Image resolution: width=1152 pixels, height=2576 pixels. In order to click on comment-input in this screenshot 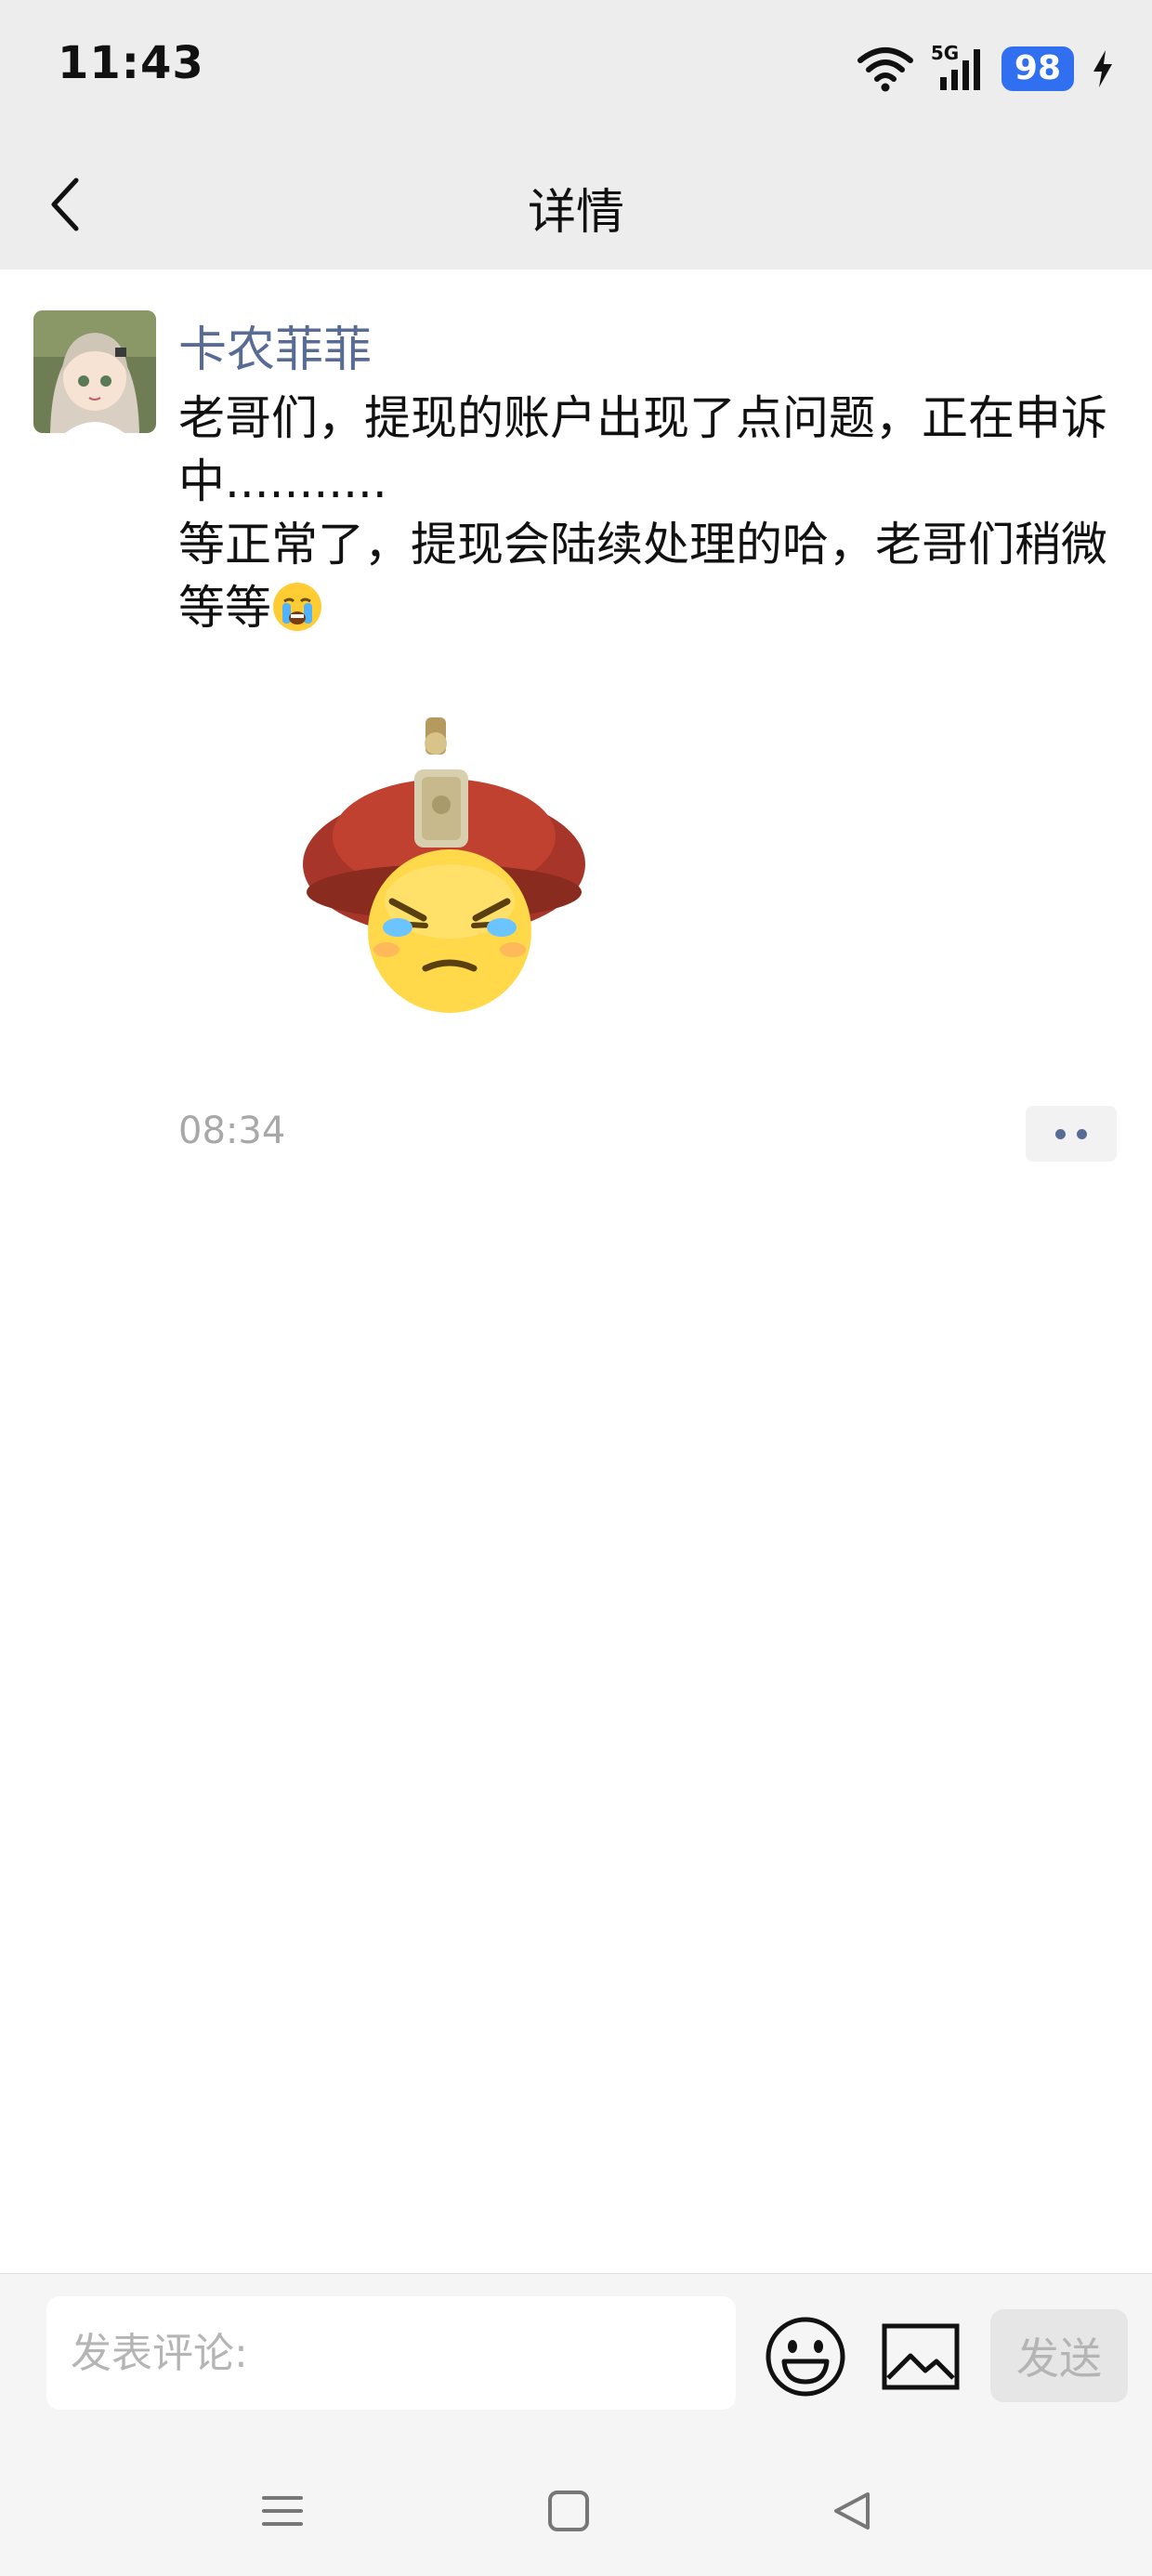, I will do `click(391, 2353)`.